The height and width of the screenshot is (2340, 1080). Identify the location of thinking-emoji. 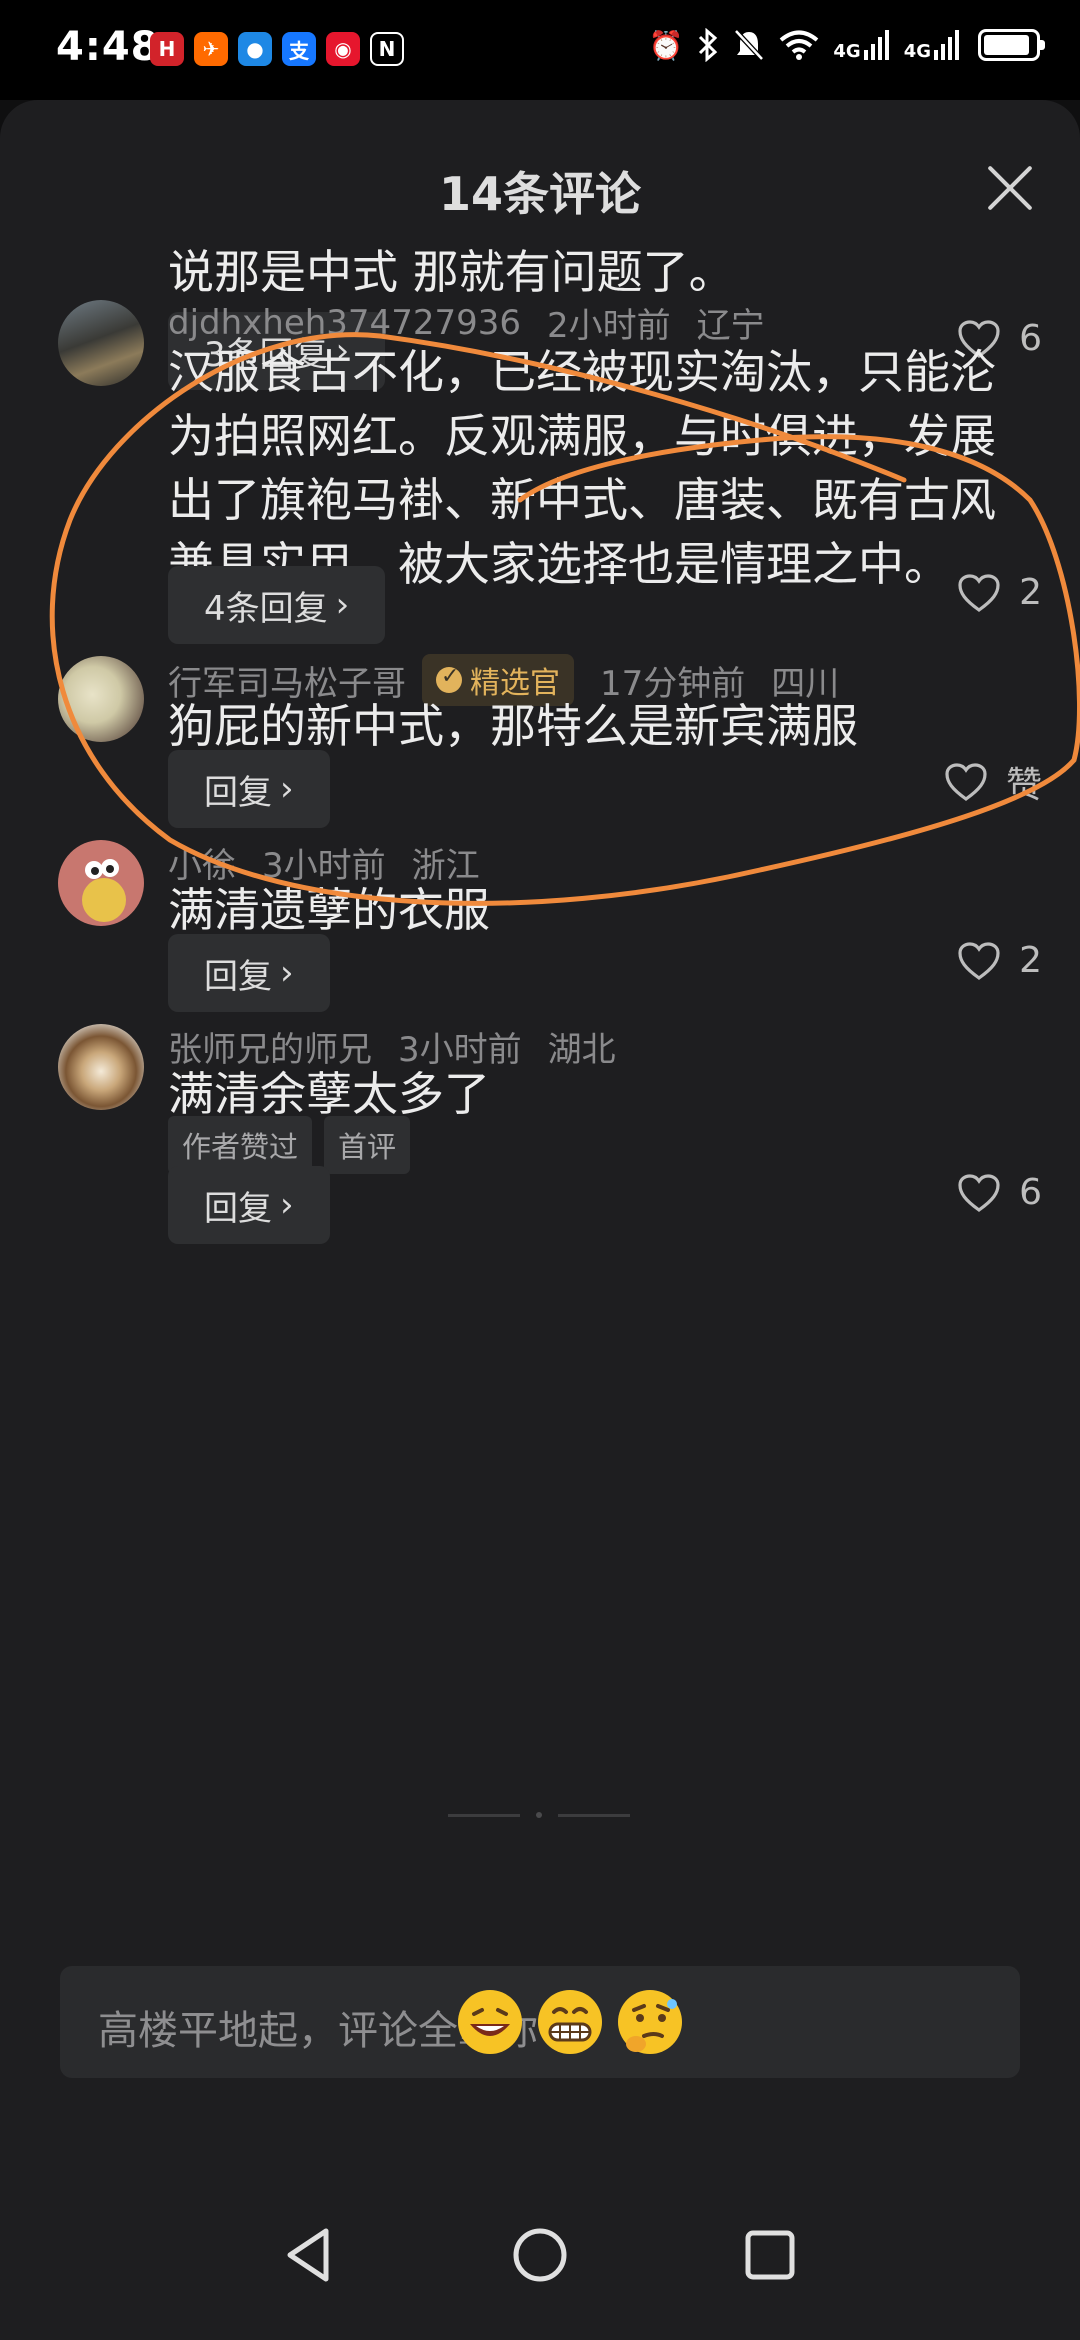
(650, 2022).